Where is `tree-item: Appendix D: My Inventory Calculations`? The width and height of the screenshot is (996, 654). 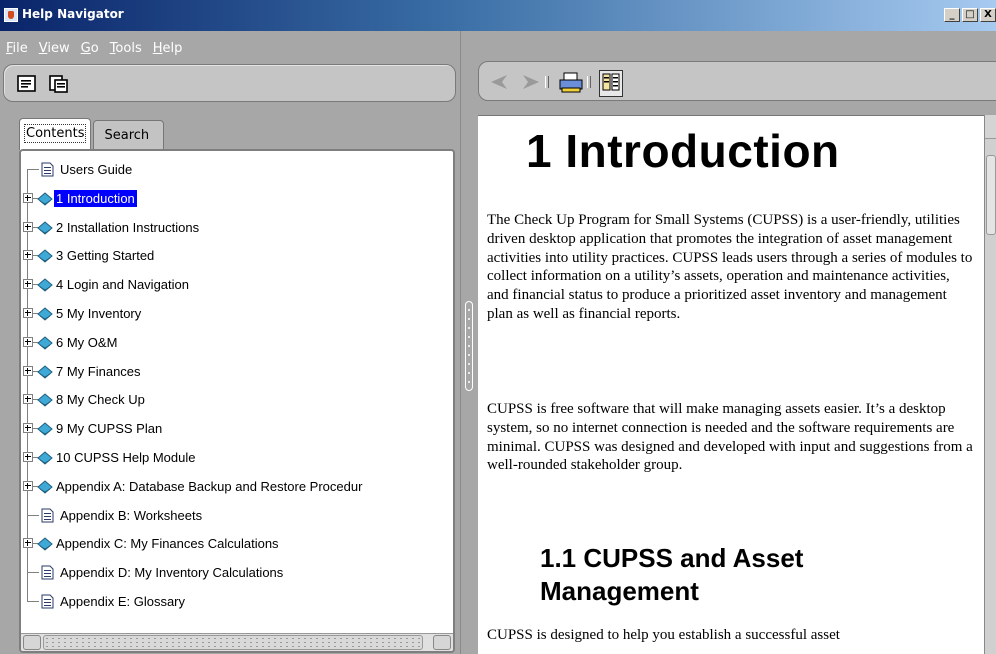 tree-item: Appendix D: My Inventory Calculations is located at coordinates (237, 572).